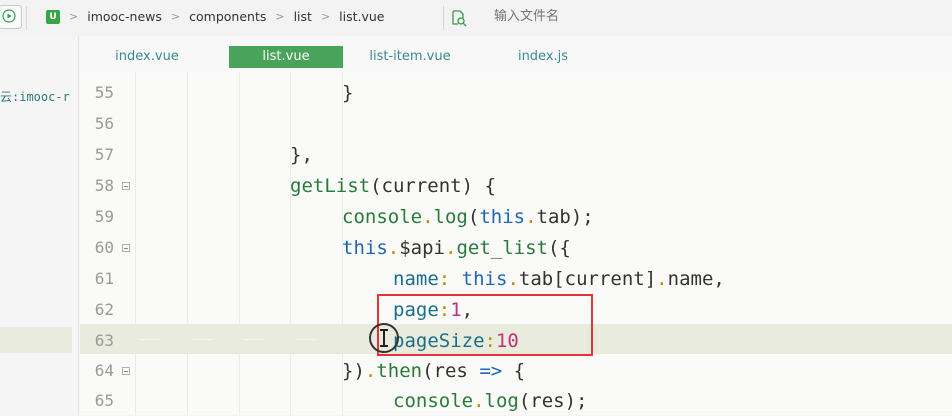  What do you see at coordinates (104, 309) in the screenshot?
I see `line-number: 62` at bounding box center [104, 309].